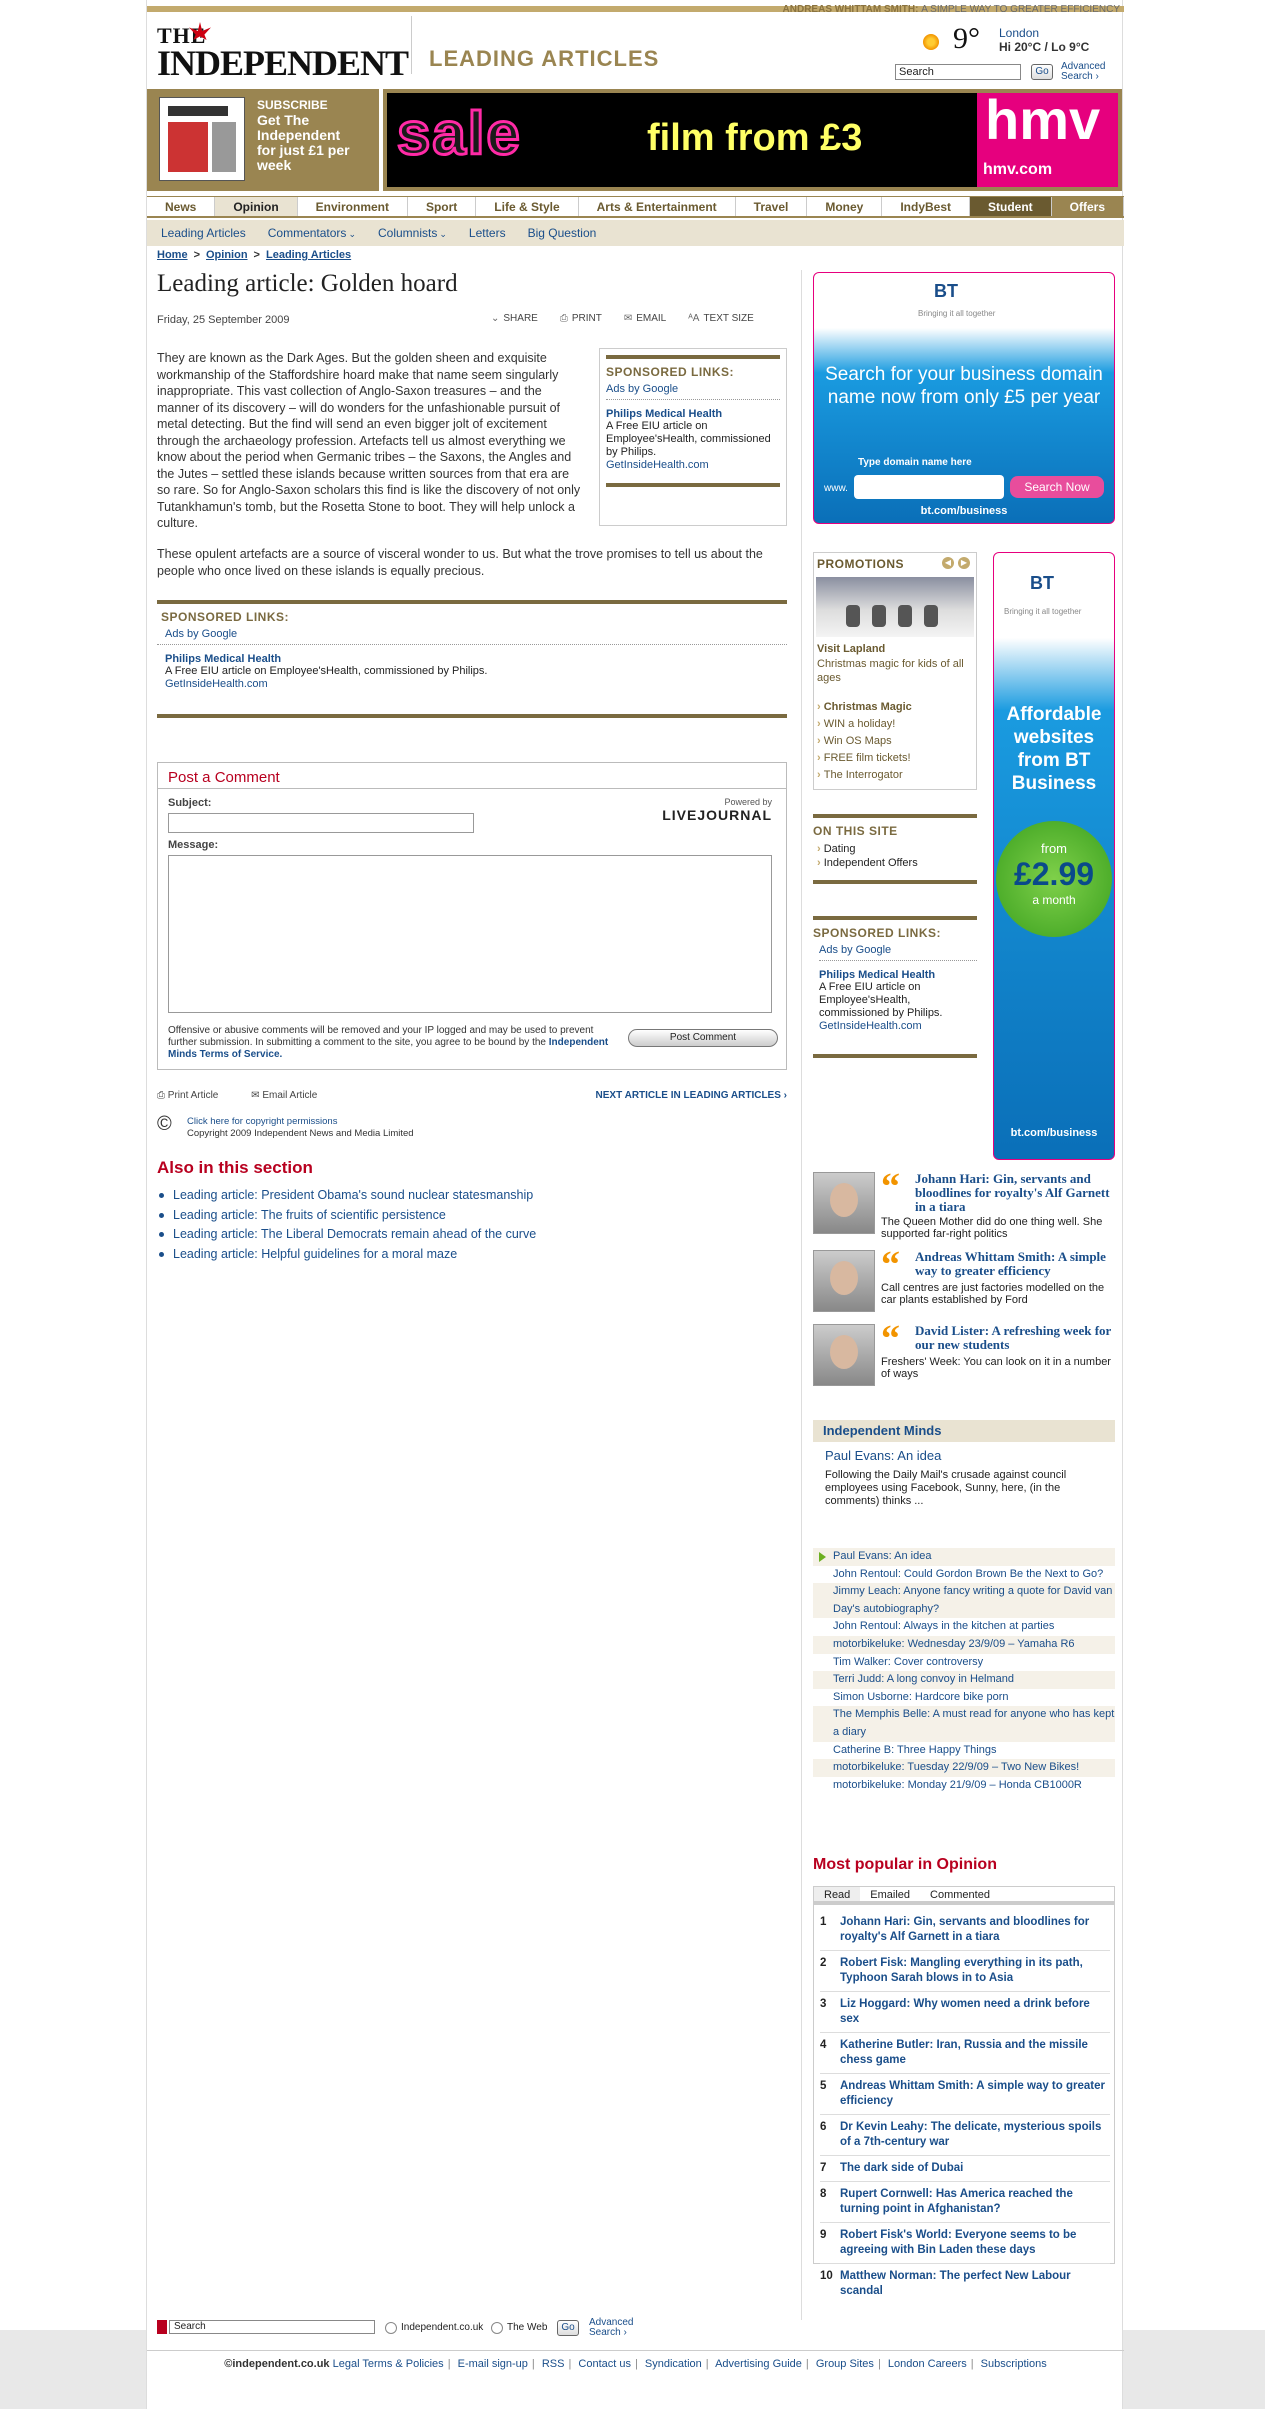 The image size is (1265, 2409). What do you see at coordinates (926, 206) in the screenshot?
I see `tab-indybest: IndyBest` at bounding box center [926, 206].